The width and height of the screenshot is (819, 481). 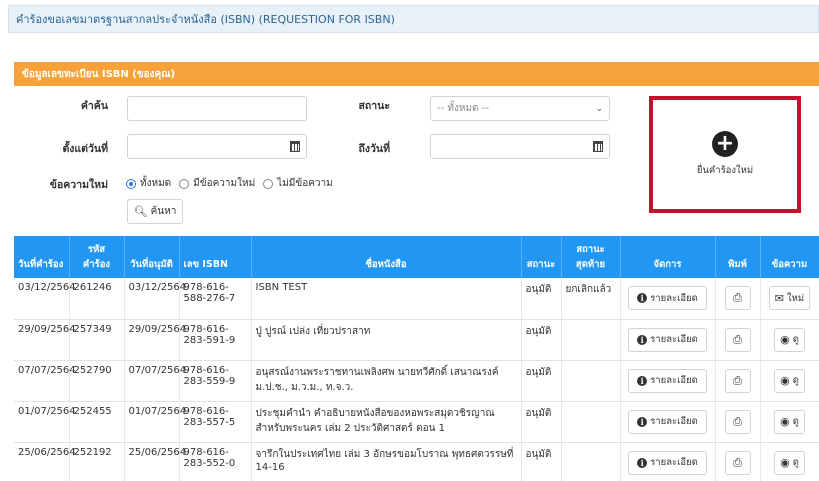 I want to click on col-approved-date: วันที่อนุมัติ, so click(x=152, y=257).